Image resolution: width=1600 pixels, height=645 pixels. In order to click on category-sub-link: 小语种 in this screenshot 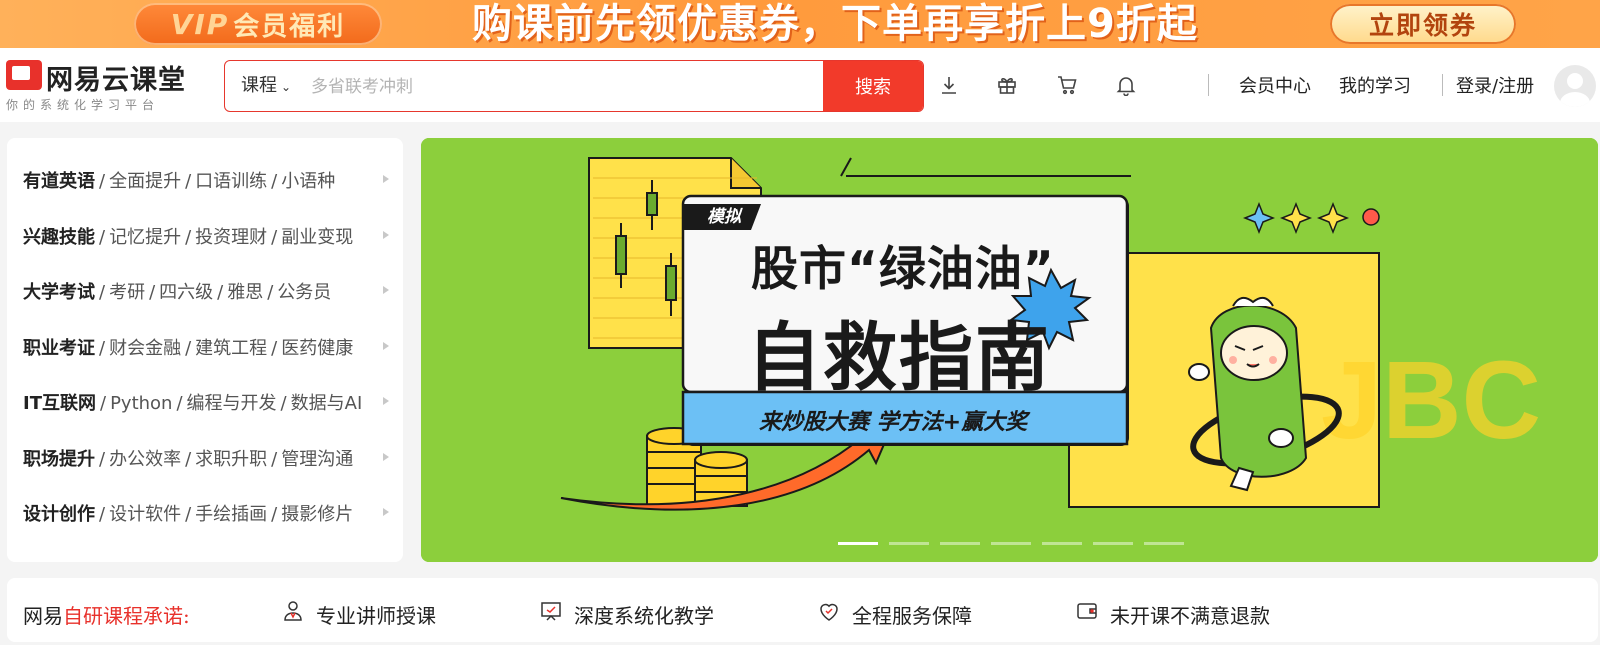, I will do `click(308, 181)`.